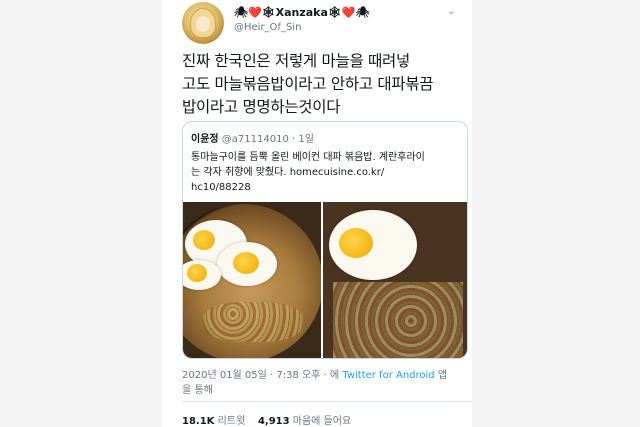  Describe the element at coordinates (327, 401) in the screenshot. I see `divider` at that location.